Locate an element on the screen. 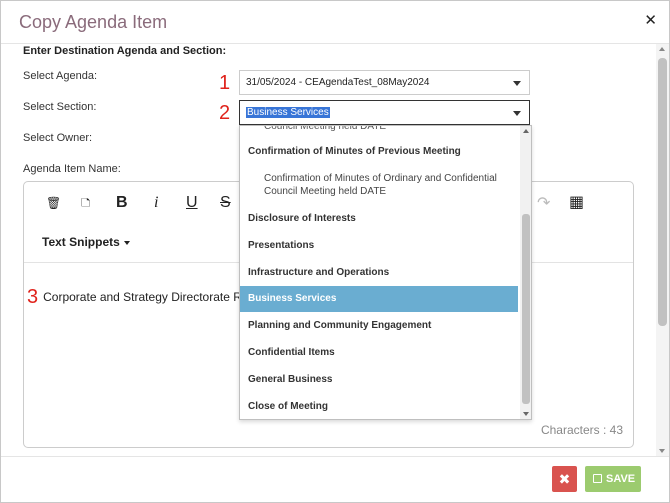 This screenshot has height=503, width=670. agenda-select: 31/05/2024 - CEAgendaTest_08May2024 is located at coordinates (384, 82).